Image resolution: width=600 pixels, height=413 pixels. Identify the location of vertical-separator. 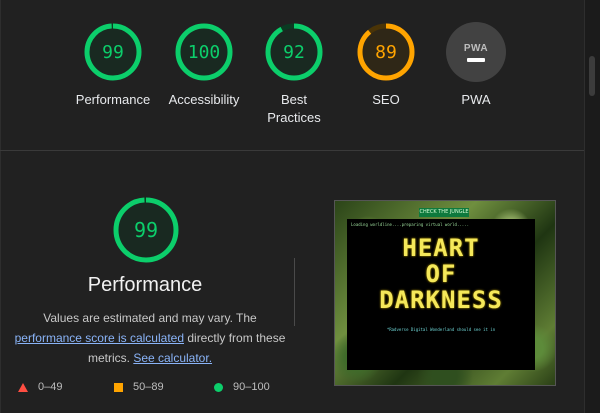
(294, 292).